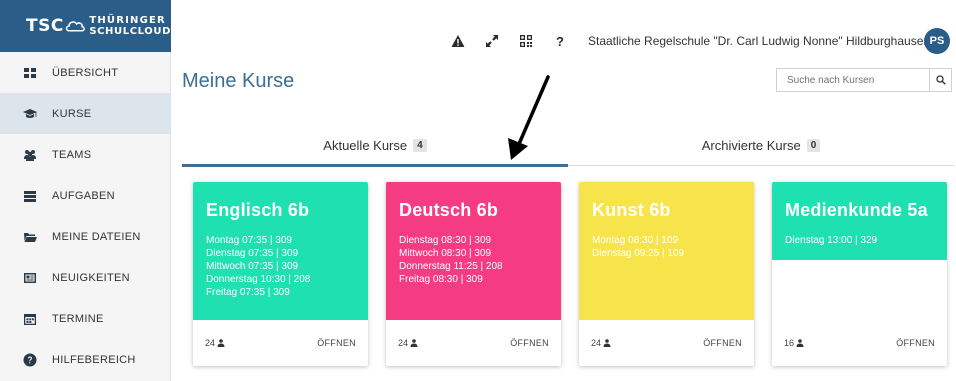  I want to click on qr-code-icon, so click(526, 41).